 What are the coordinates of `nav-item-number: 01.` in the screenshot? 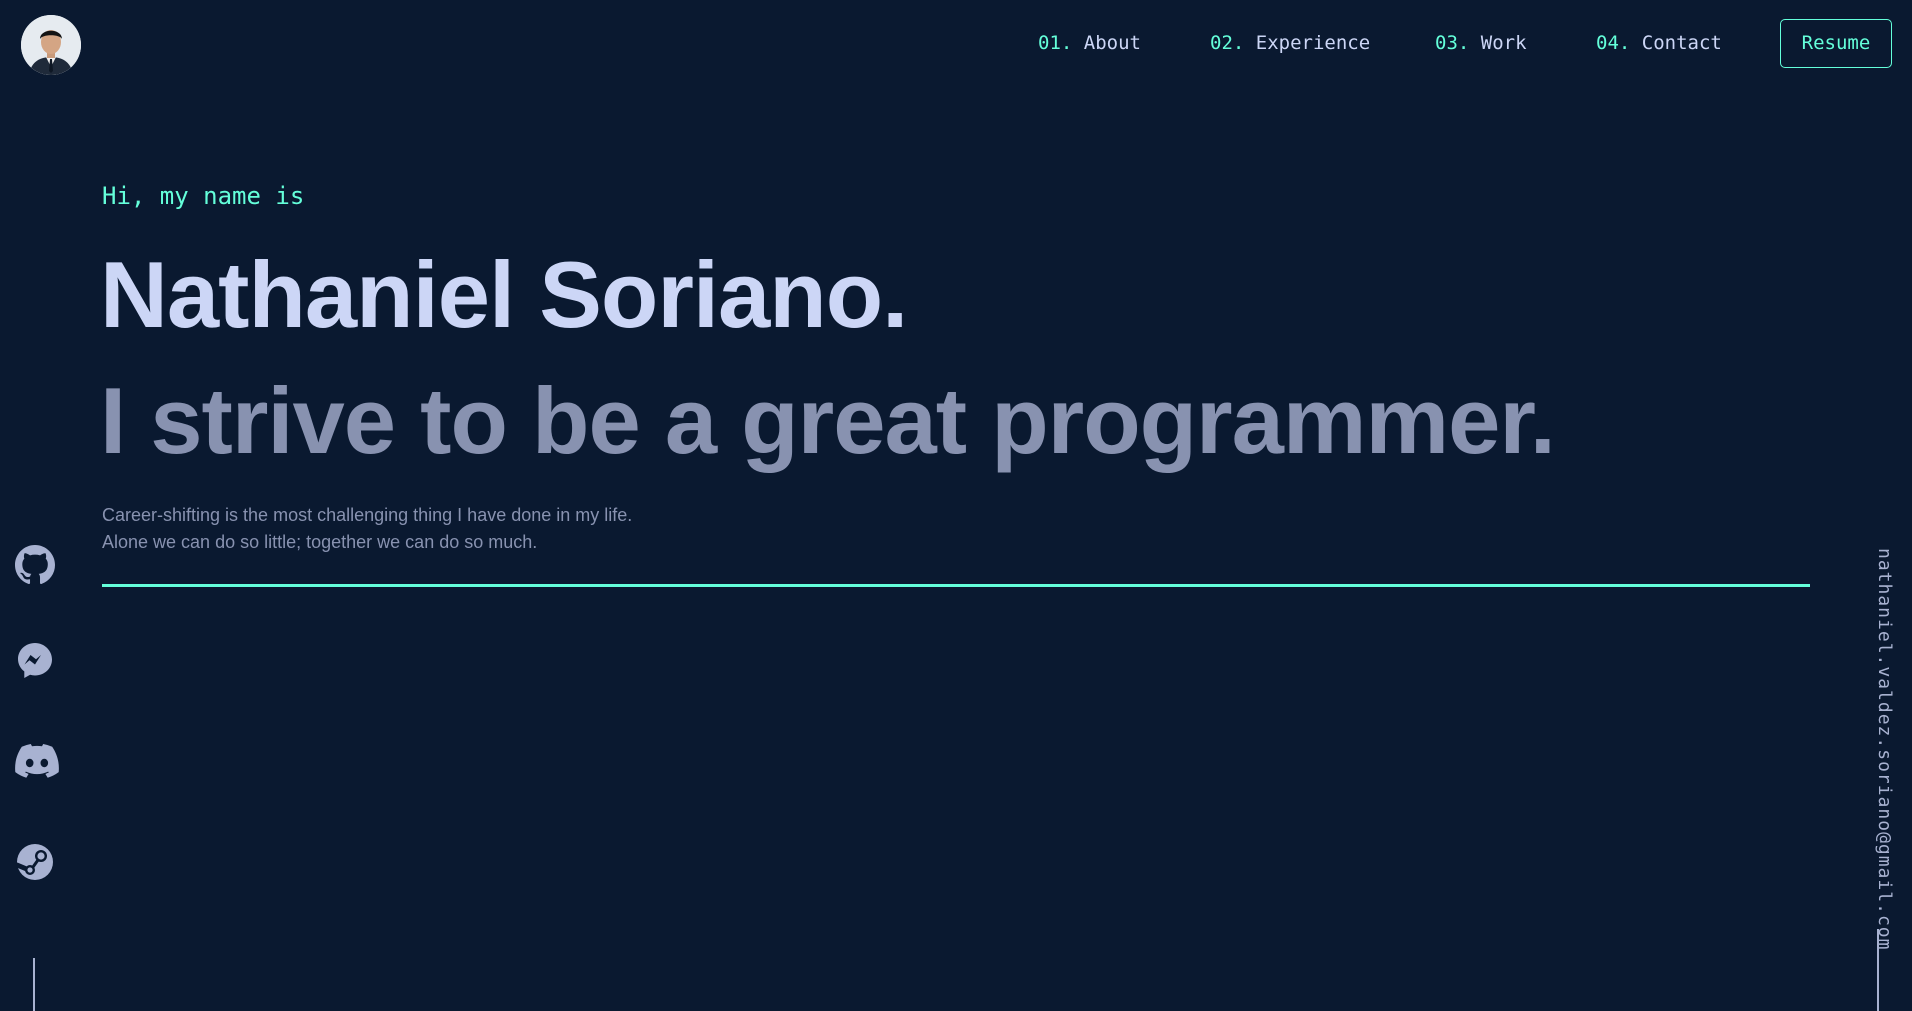 It's located at (1055, 43).